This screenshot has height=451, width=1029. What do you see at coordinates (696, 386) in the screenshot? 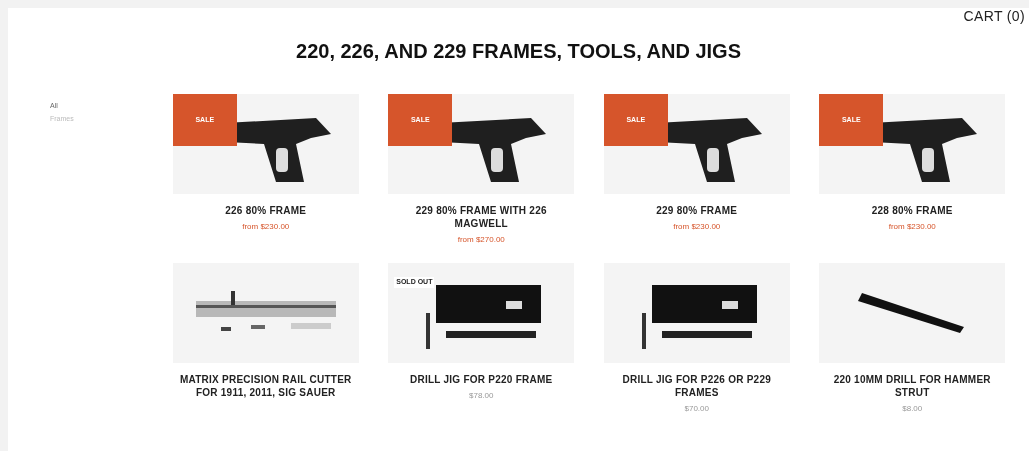
I see `product-title: DRILL JIG FOR P226 OR P229 FRAMES` at bounding box center [696, 386].